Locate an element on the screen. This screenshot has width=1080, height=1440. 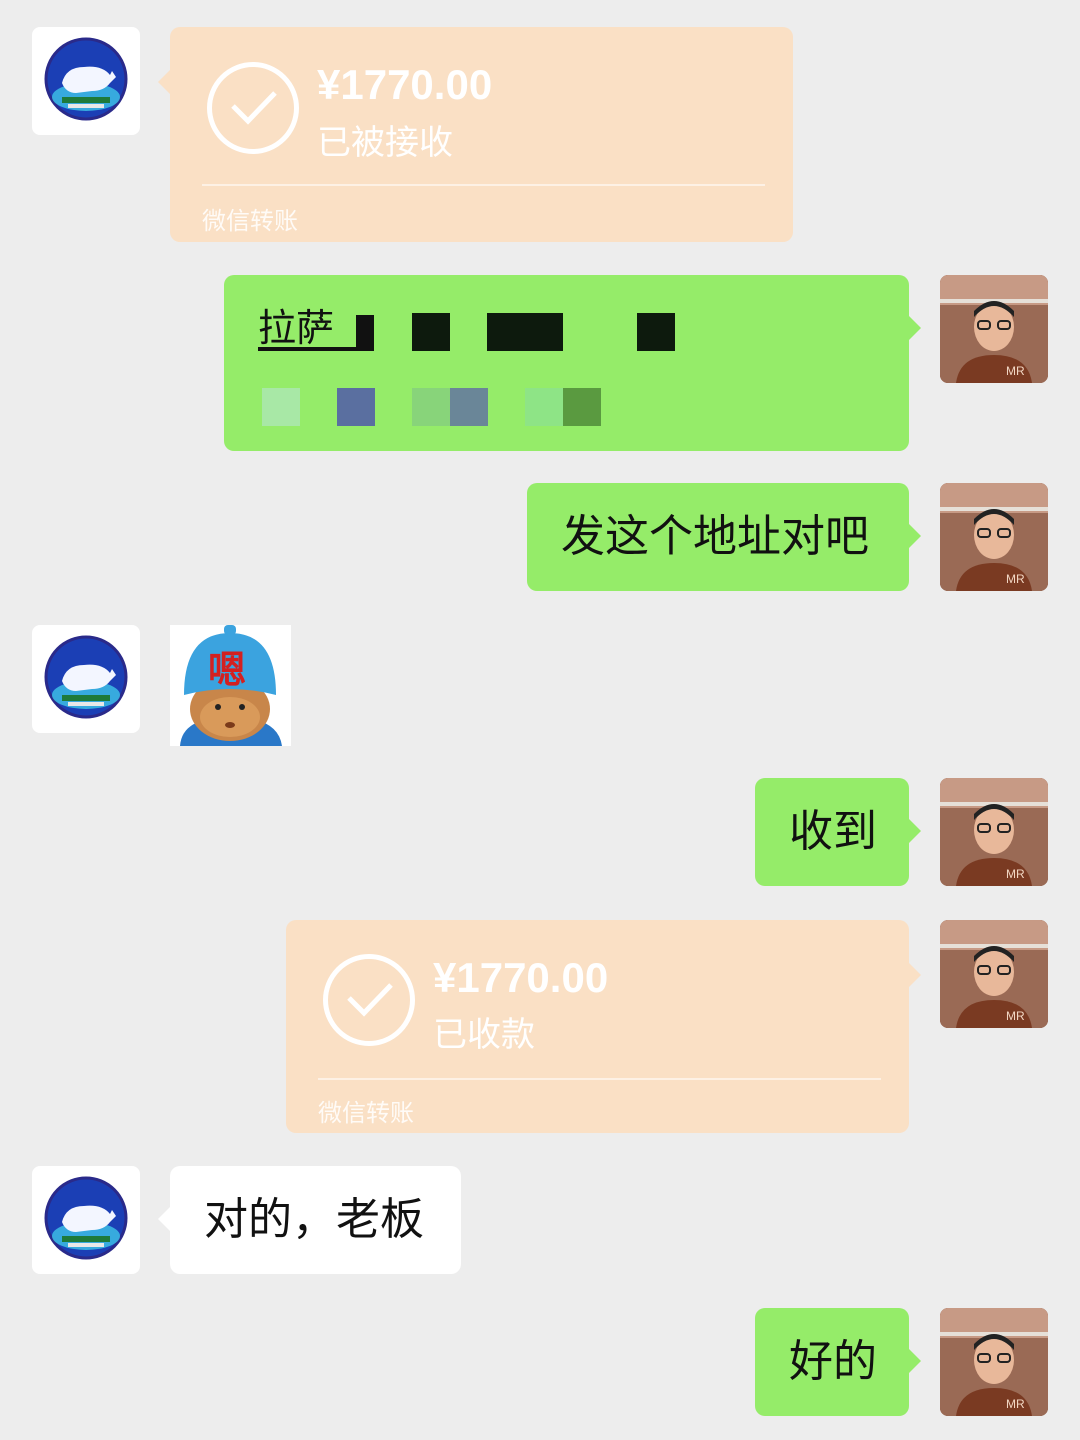
transfer-status: 已被接收 is located at coordinates (385, 143).